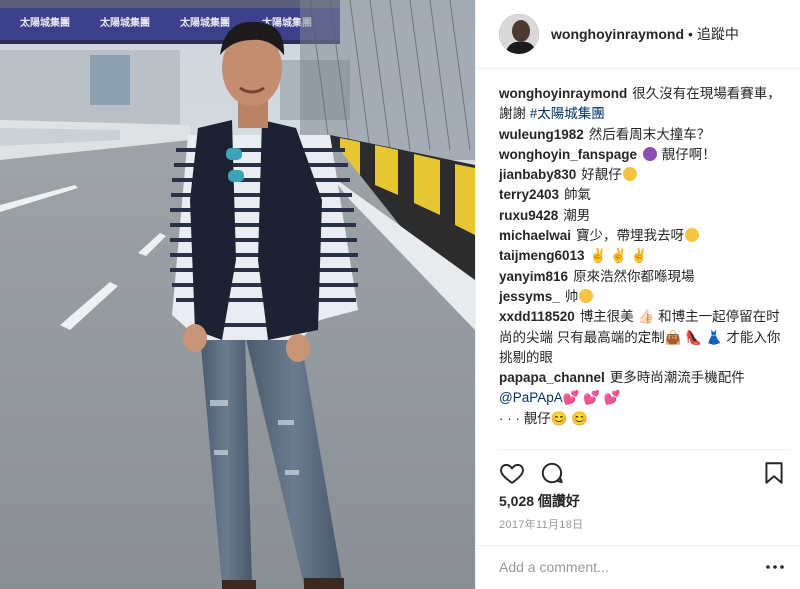 This screenshot has height=589, width=800. Describe the element at coordinates (552, 377) in the screenshot. I see `comment-username-link: papapa_channel` at that location.